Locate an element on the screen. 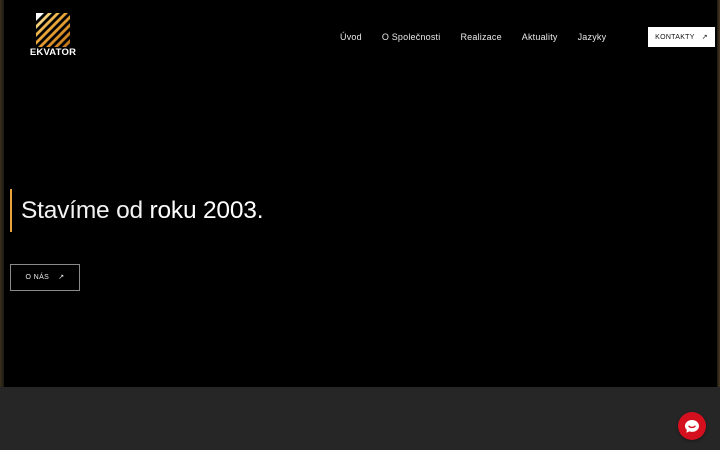 This screenshot has height=450, width=720. chat-bubble-icon is located at coordinates (692, 426).